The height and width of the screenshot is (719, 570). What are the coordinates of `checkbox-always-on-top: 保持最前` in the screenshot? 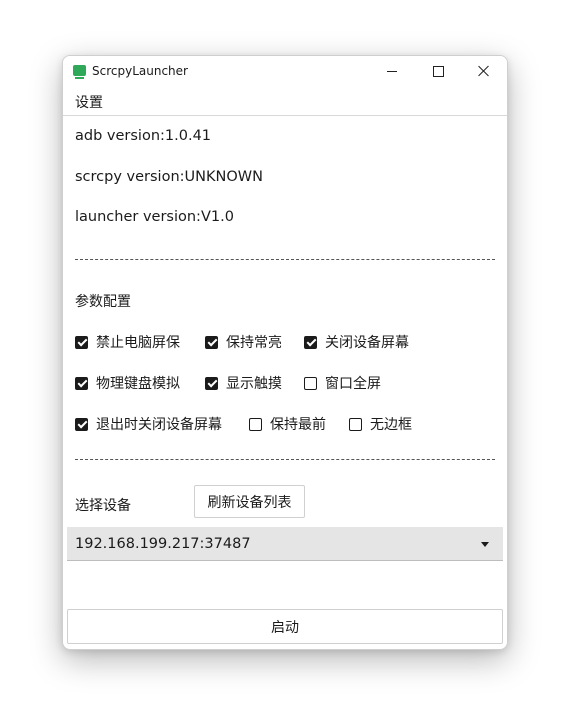 It's located at (287, 424).